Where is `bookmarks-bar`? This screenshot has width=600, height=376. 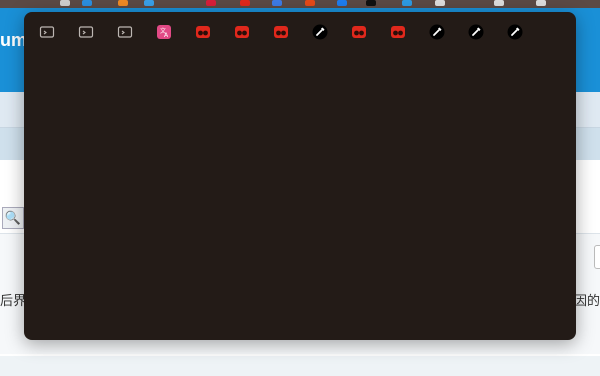
bookmarks-bar is located at coordinates (300, 4).